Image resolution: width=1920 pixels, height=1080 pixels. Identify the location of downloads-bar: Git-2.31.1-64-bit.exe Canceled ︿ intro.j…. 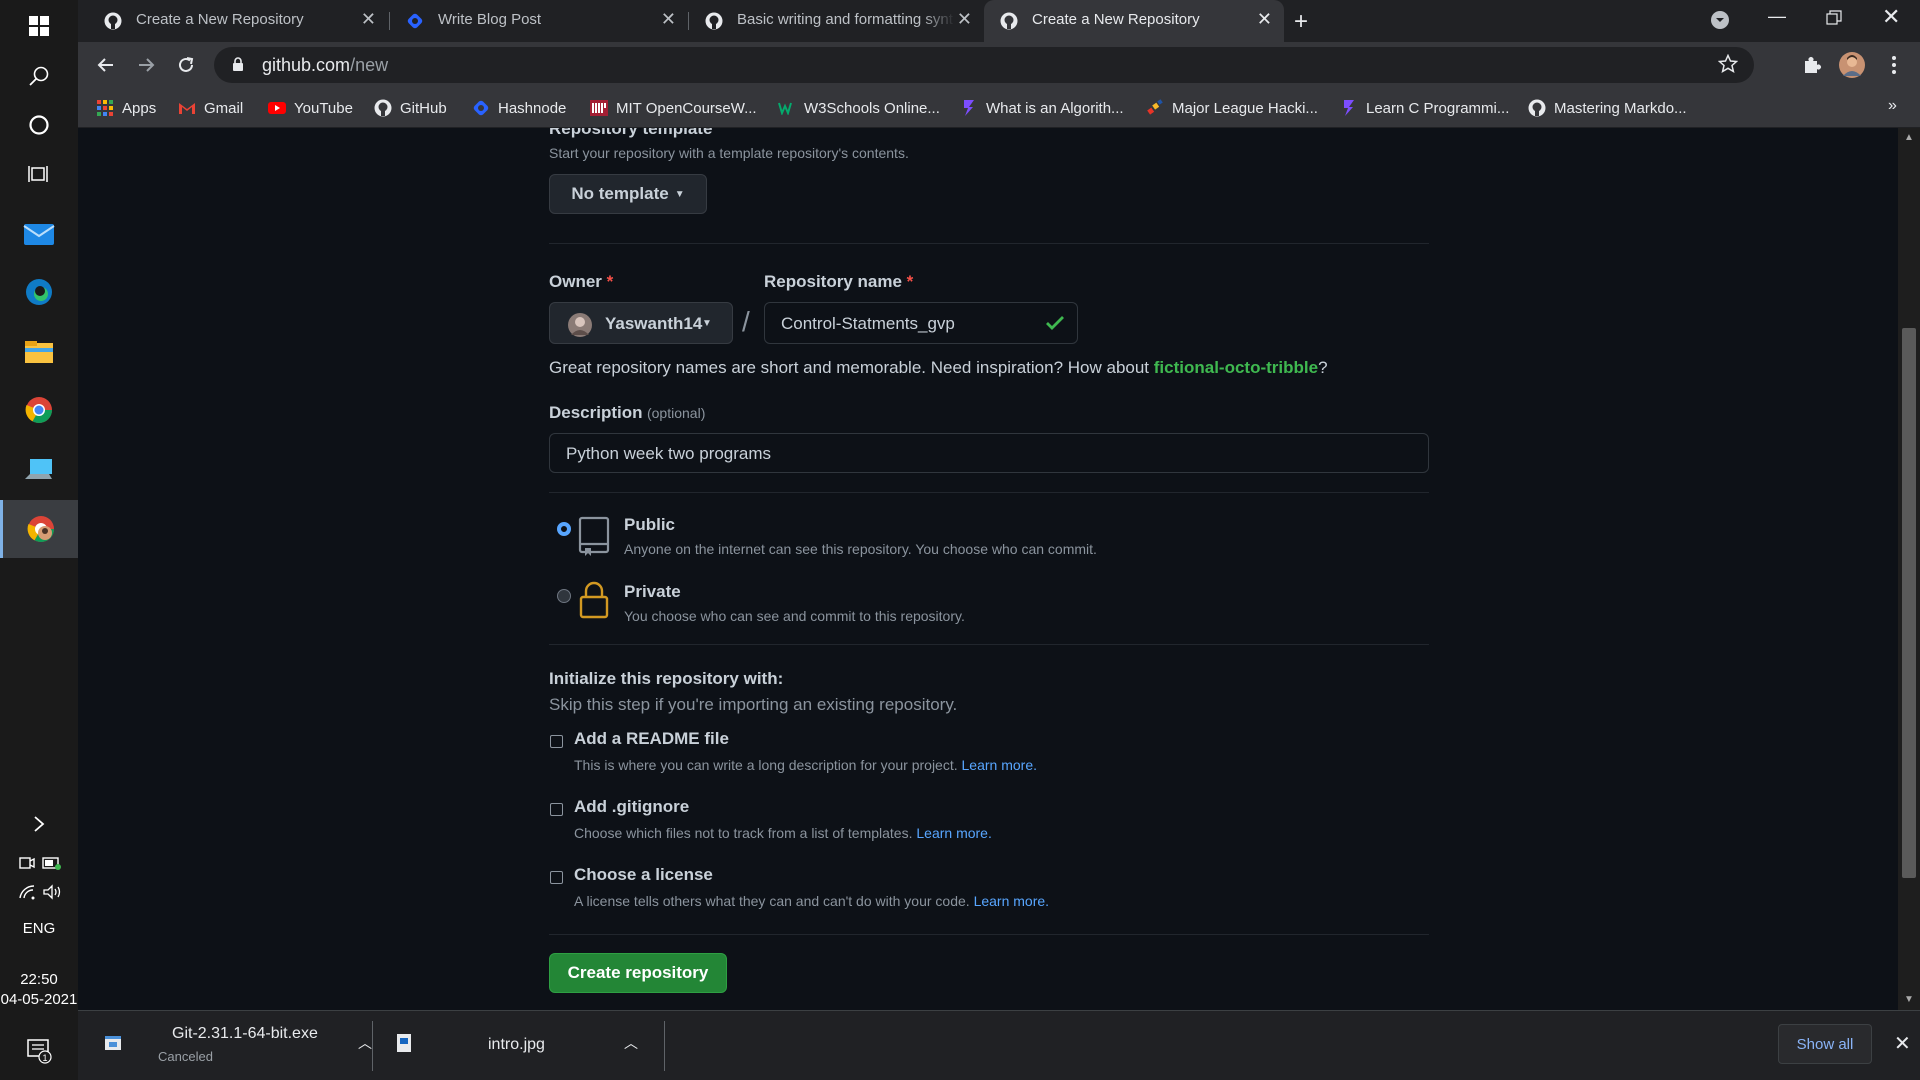
(999, 1045).